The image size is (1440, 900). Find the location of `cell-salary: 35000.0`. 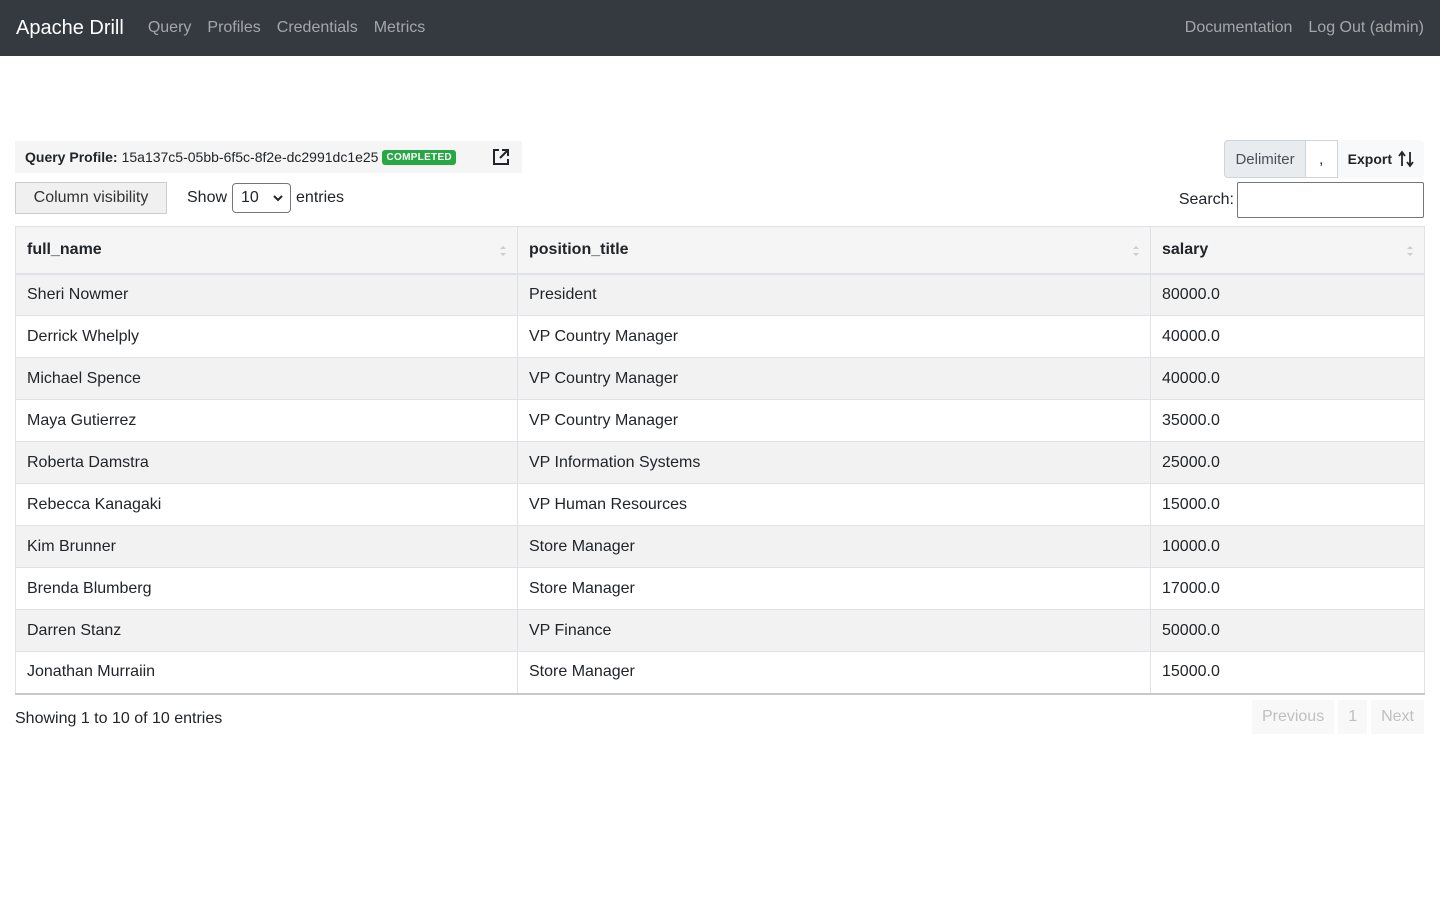

cell-salary: 35000.0 is located at coordinates (1287, 420).